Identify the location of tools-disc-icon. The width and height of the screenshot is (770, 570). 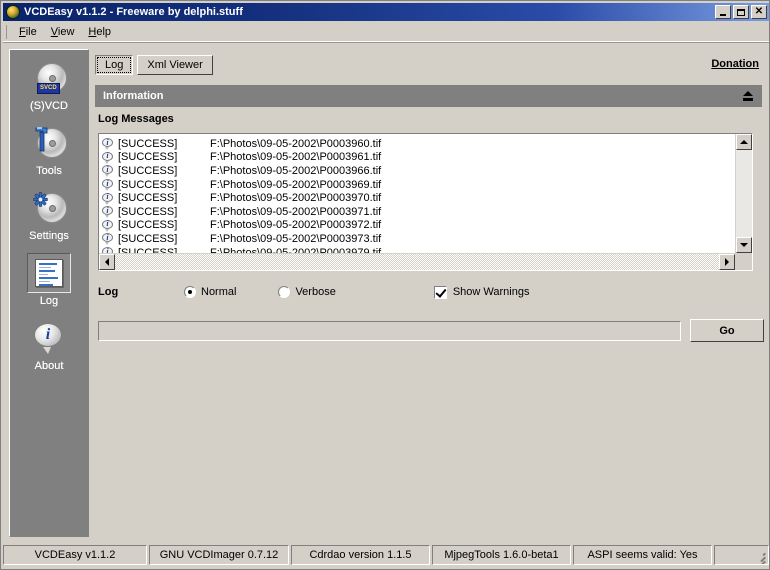
(49, 143).